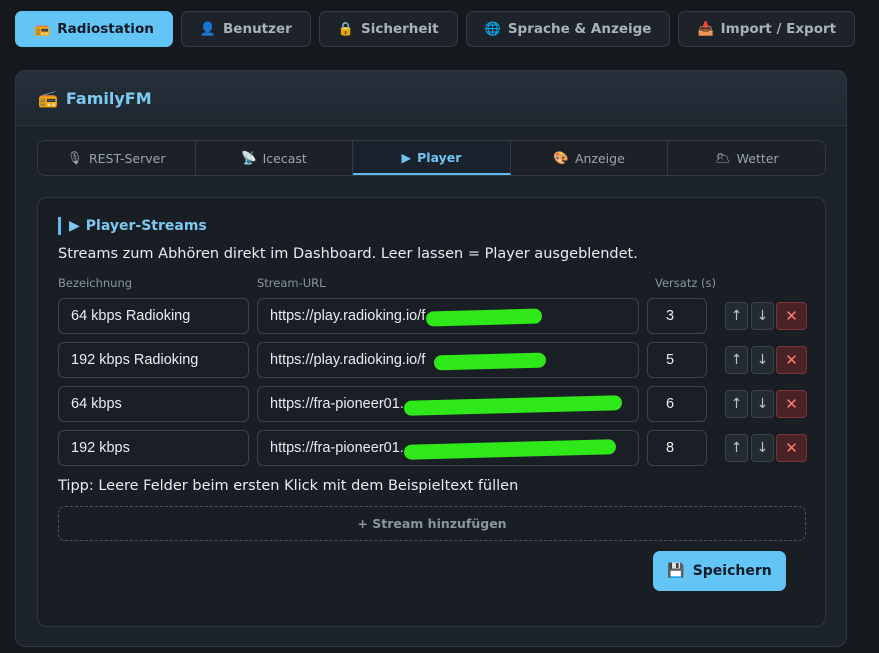  What do you see at coordinates (431, 98) in the screenshot?
I see `station-header: 📻 FamilyFM` at bounding box center [431, 98].